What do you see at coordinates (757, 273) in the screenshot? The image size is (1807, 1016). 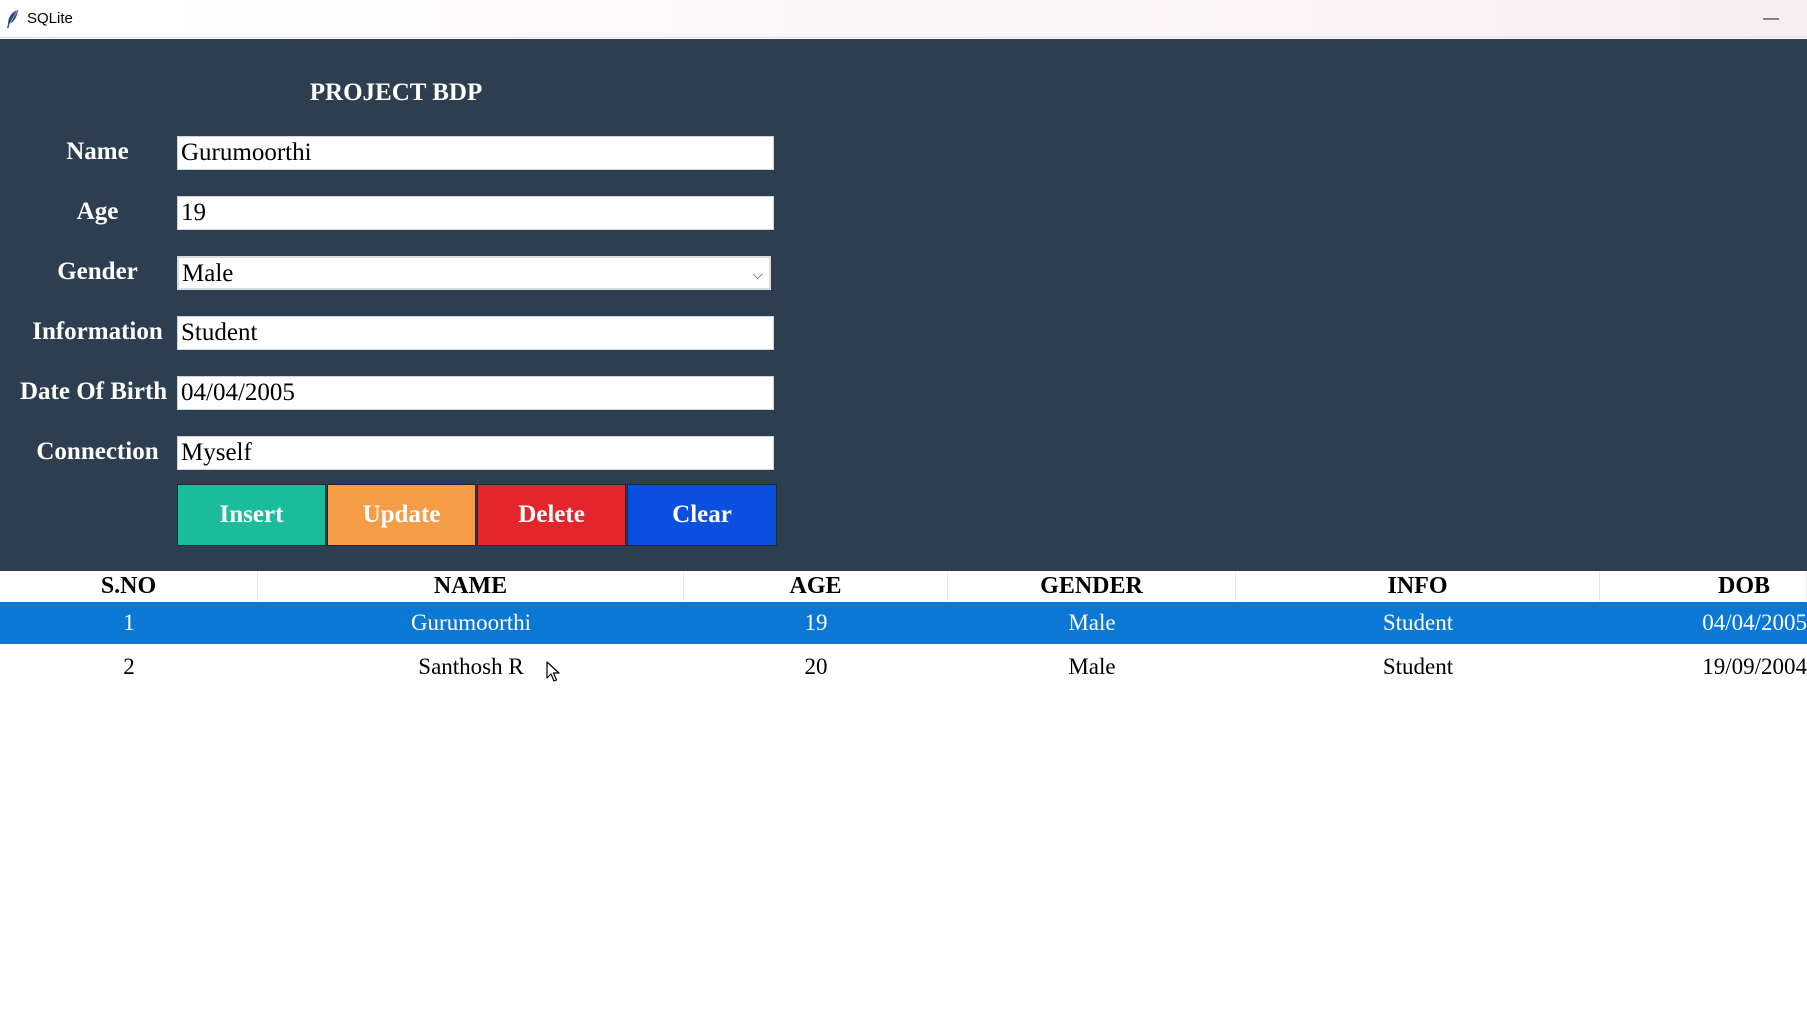 I see `chevron-down-icon: ⌵` at bounding box center [757, 273].